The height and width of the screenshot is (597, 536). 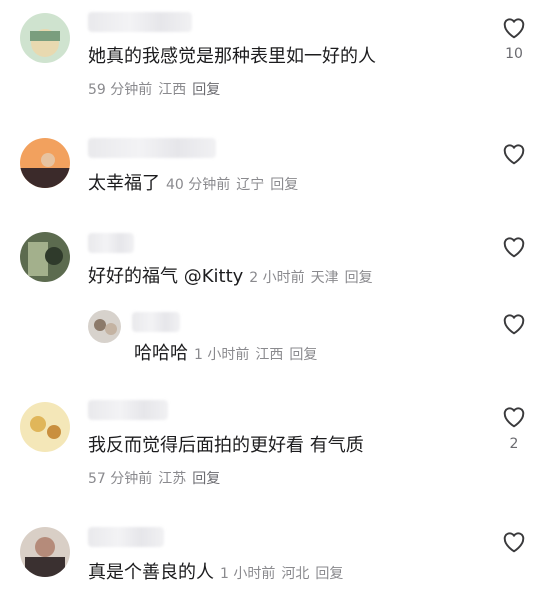 I want to click on comment-body: 哈哈哈, so click(x=161, y=353).